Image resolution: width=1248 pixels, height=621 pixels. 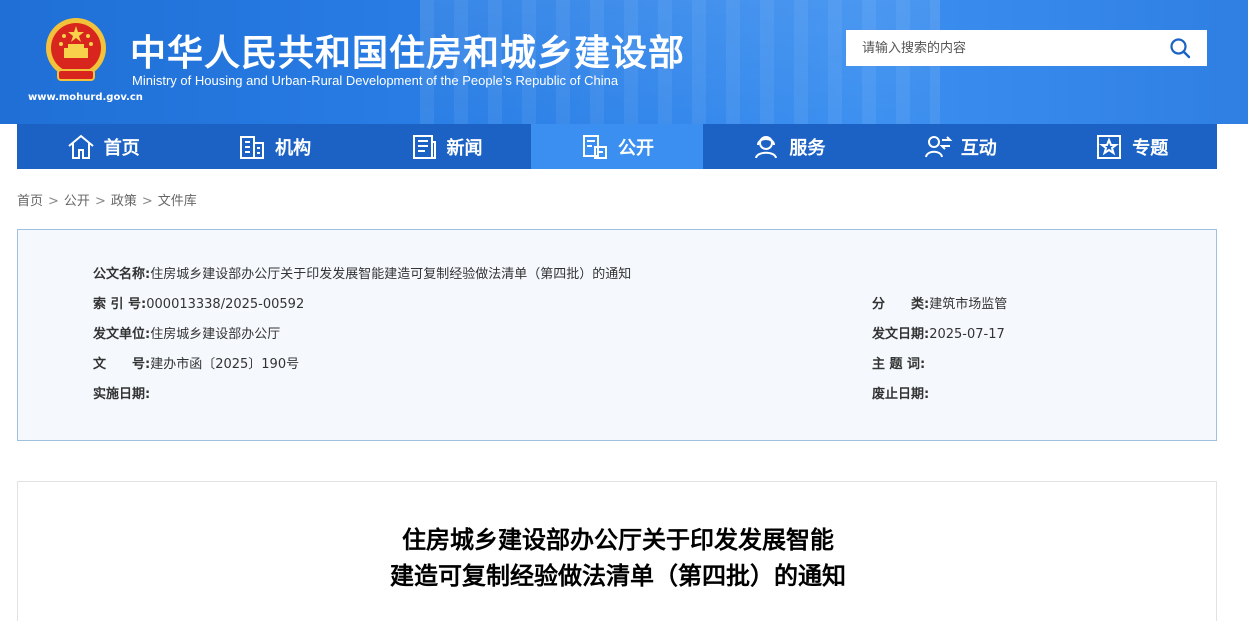 I want to click on search-icon, so click(x=1180, y=48).